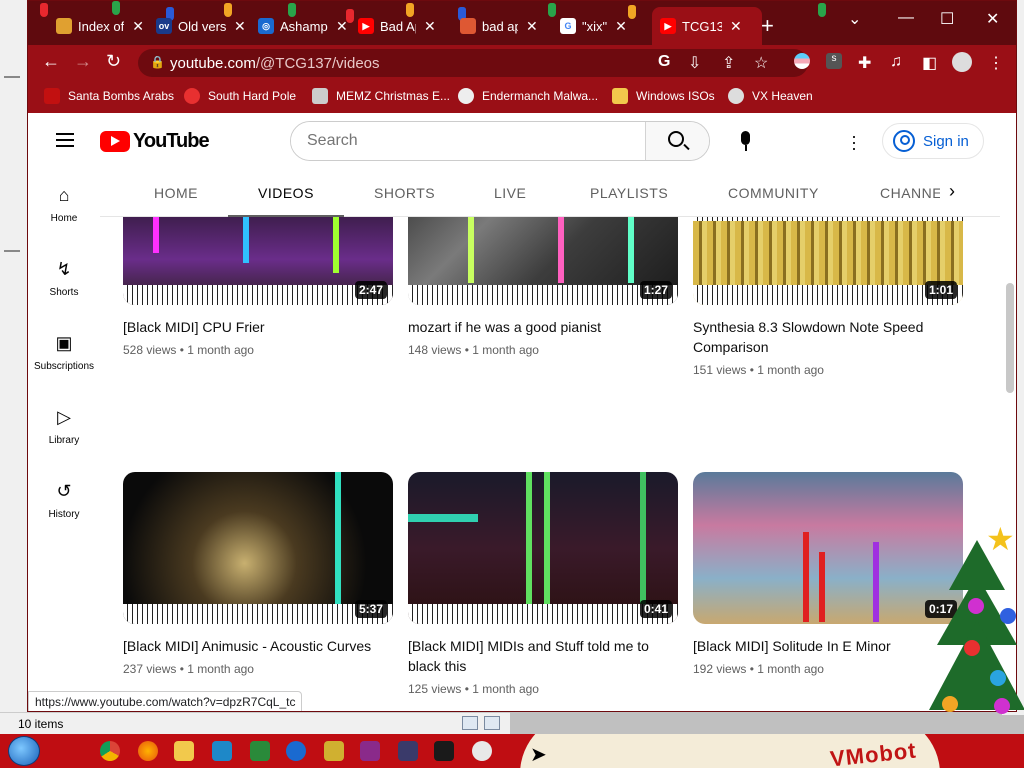 The height and width of the screenshot is (768, 1024). Describe the element at coordinates (64, 428) in the screenshot. I see `guide-item-library: ▷ Library` at that location.